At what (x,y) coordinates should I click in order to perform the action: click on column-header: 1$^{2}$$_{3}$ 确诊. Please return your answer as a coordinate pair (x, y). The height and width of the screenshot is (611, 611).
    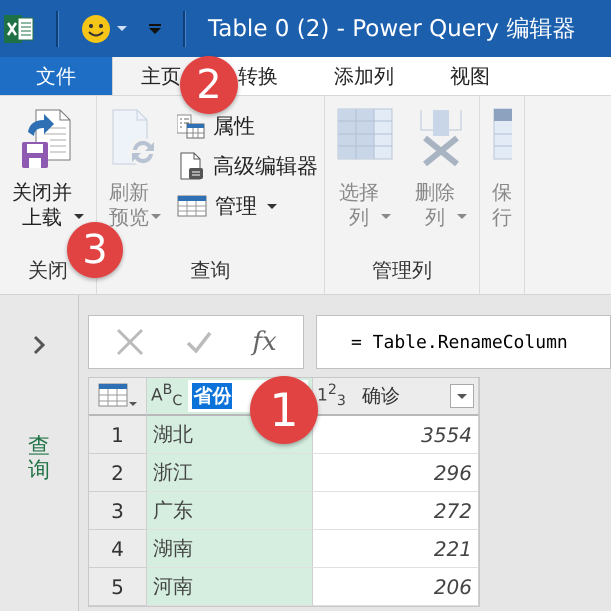
    Looking at the image, I should click on (396, 397).